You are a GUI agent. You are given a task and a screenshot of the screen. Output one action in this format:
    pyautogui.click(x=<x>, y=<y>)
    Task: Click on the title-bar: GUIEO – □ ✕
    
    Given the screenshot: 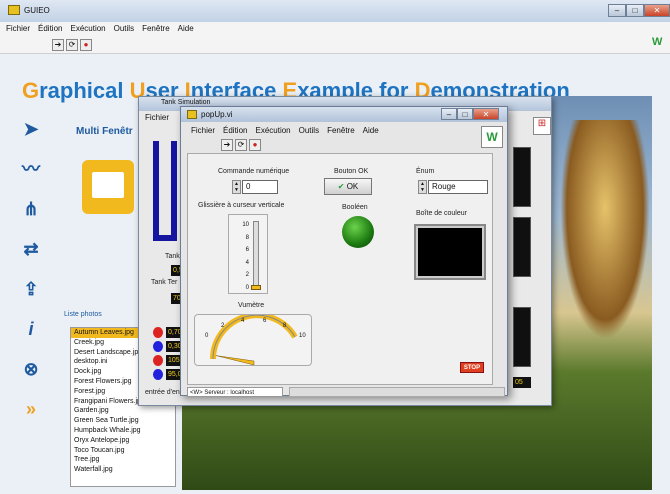 What is the action you would take?
    pyautogui.click(x=335, y=11)
    